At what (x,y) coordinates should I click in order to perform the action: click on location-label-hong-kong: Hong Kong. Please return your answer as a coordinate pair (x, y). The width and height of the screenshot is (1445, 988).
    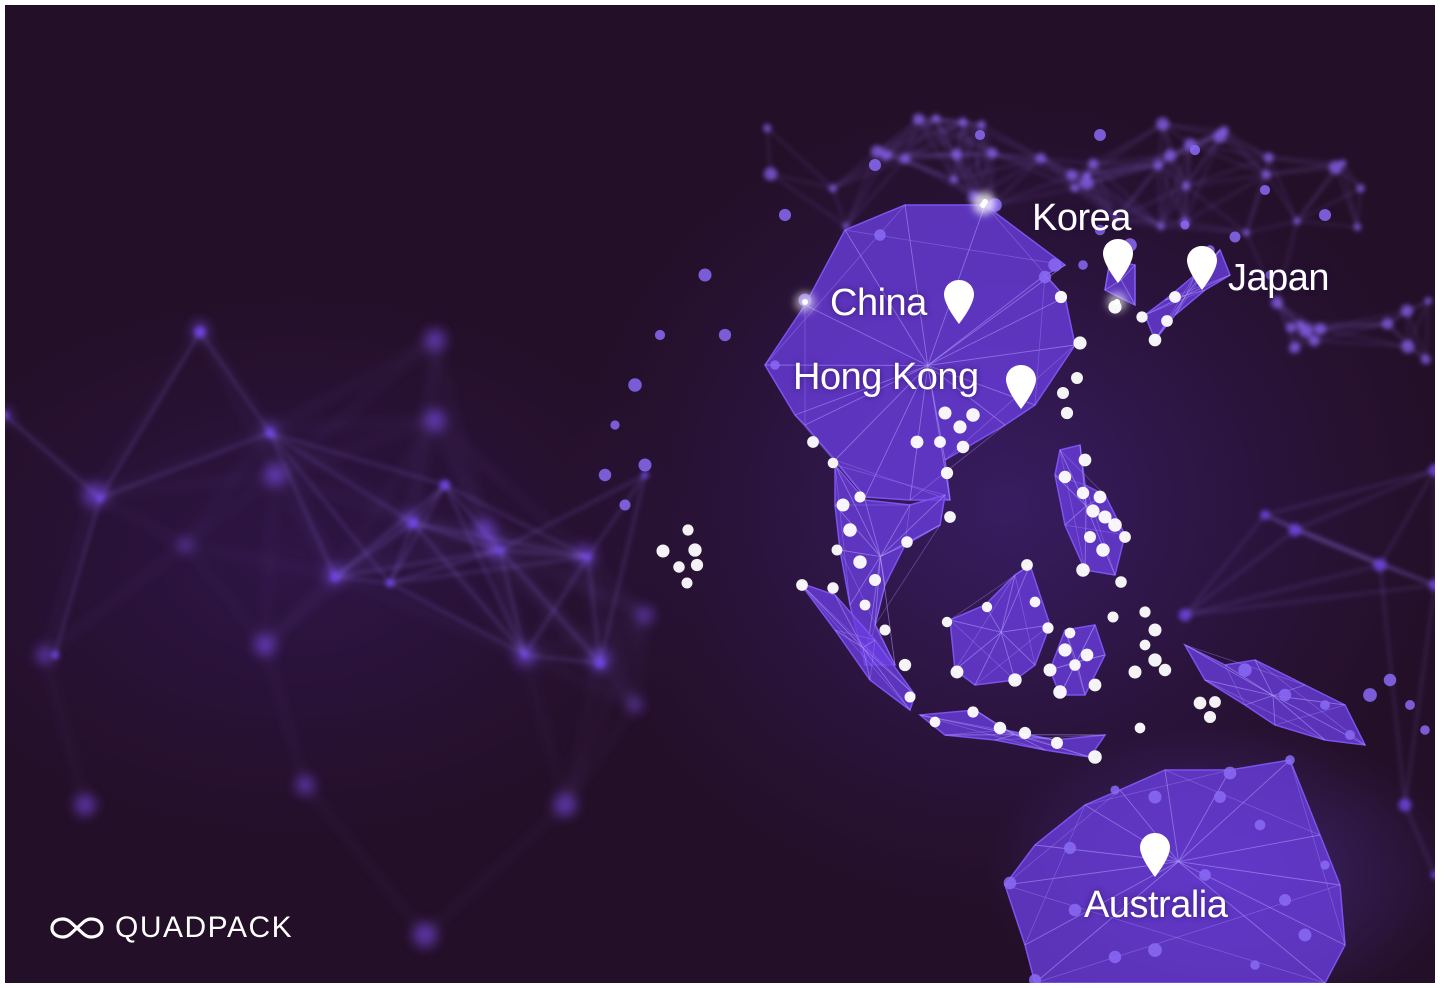
    Looking at the image, I should click on (886, 377).